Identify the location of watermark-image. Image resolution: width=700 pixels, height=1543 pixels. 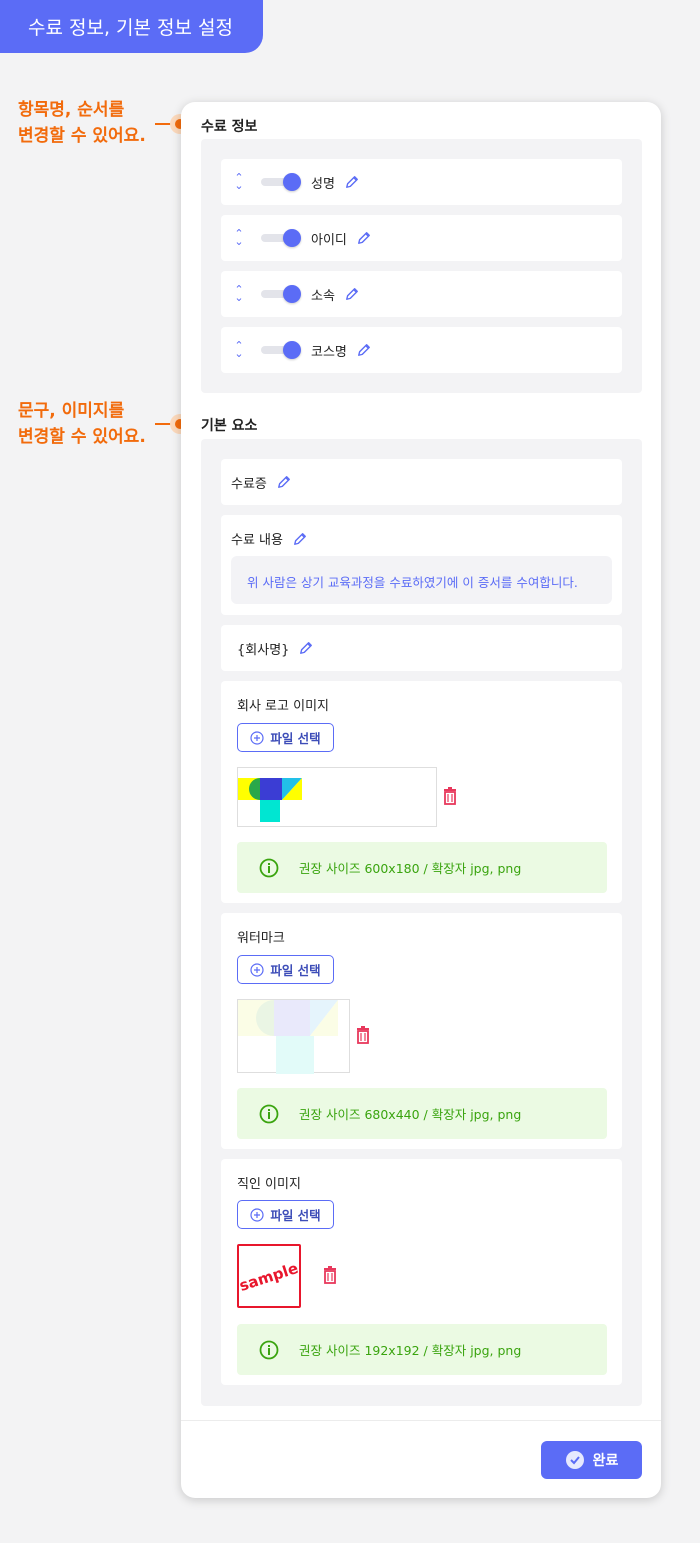
(288, 1037).